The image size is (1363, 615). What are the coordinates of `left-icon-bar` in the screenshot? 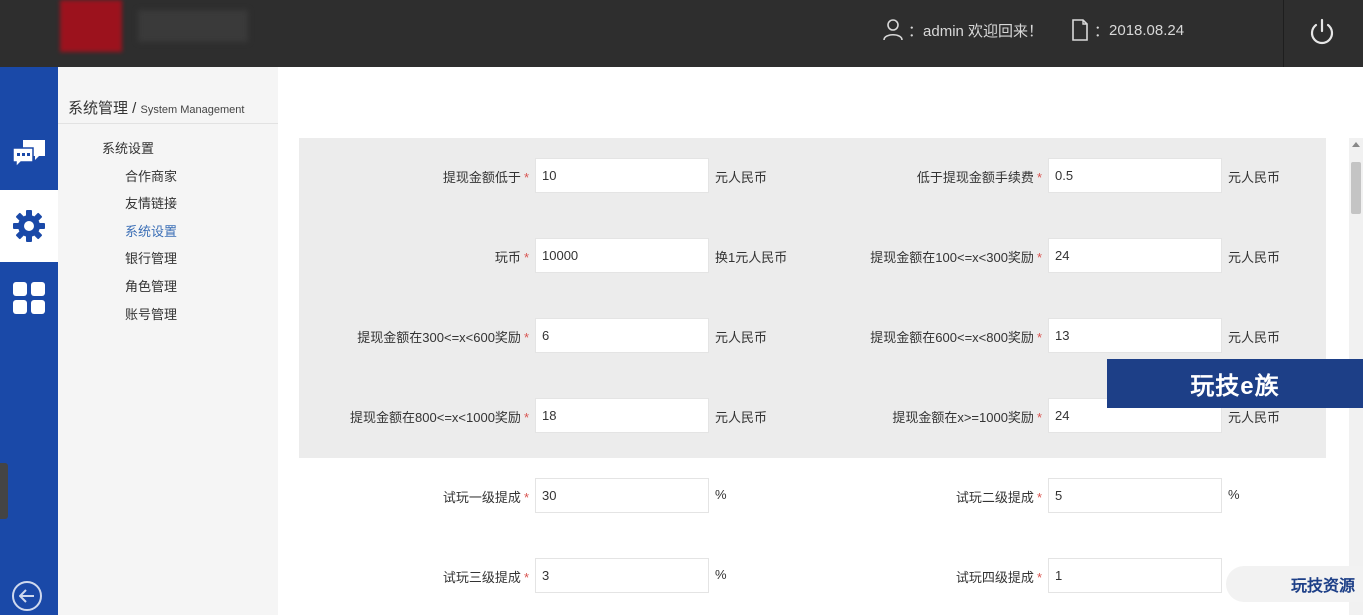 It's located at (29, 341).